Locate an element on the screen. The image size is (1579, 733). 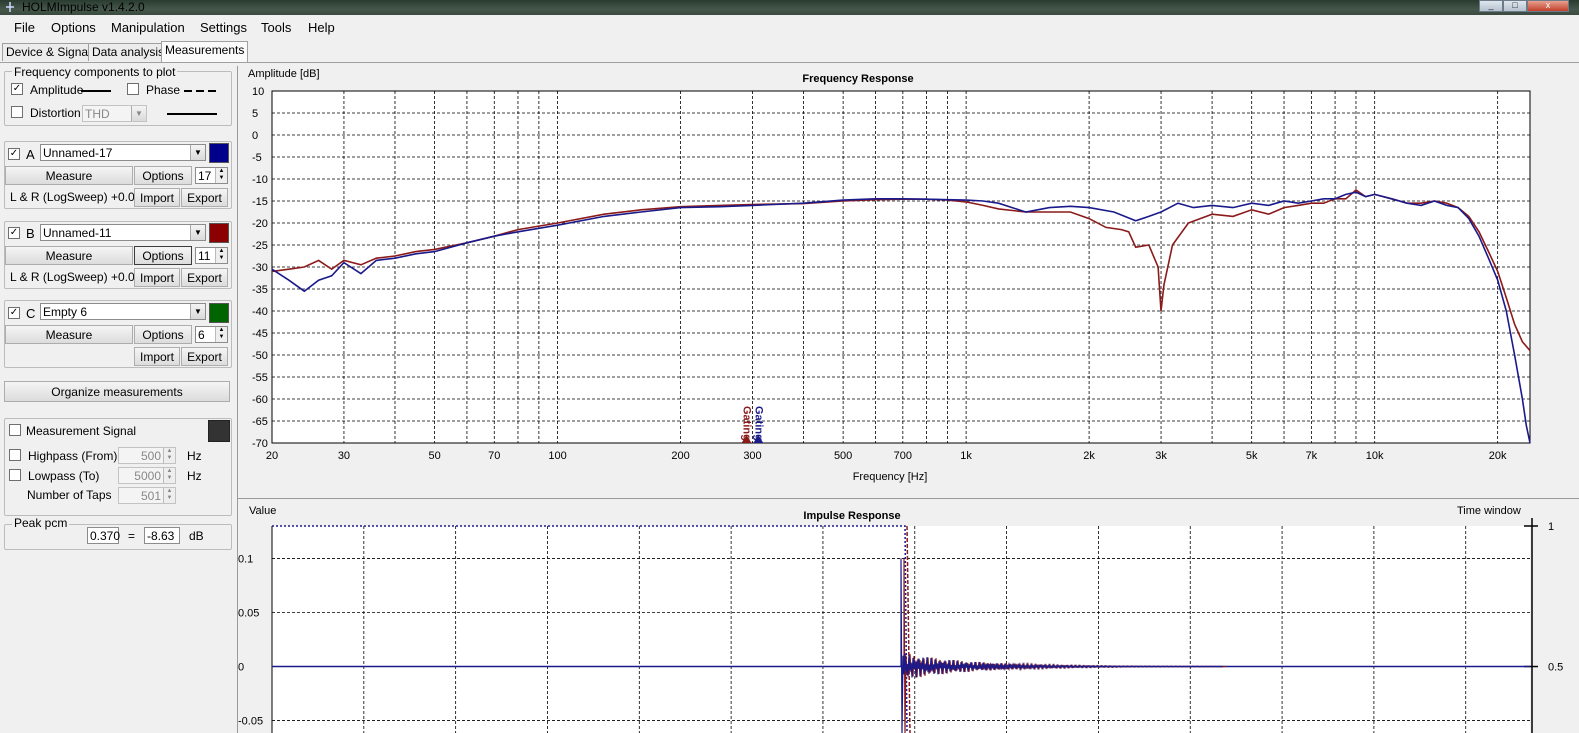
slot-b-export-button: Export is located at coordinates (204, 277).